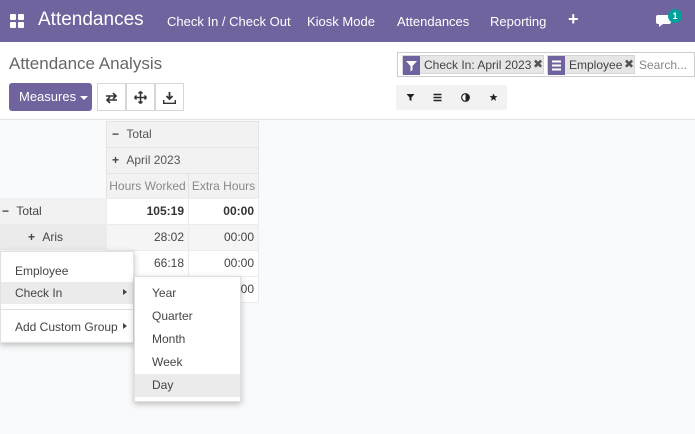 The image size is (695, 434). I want to click on facet-label: Employee, so click(596, 65).